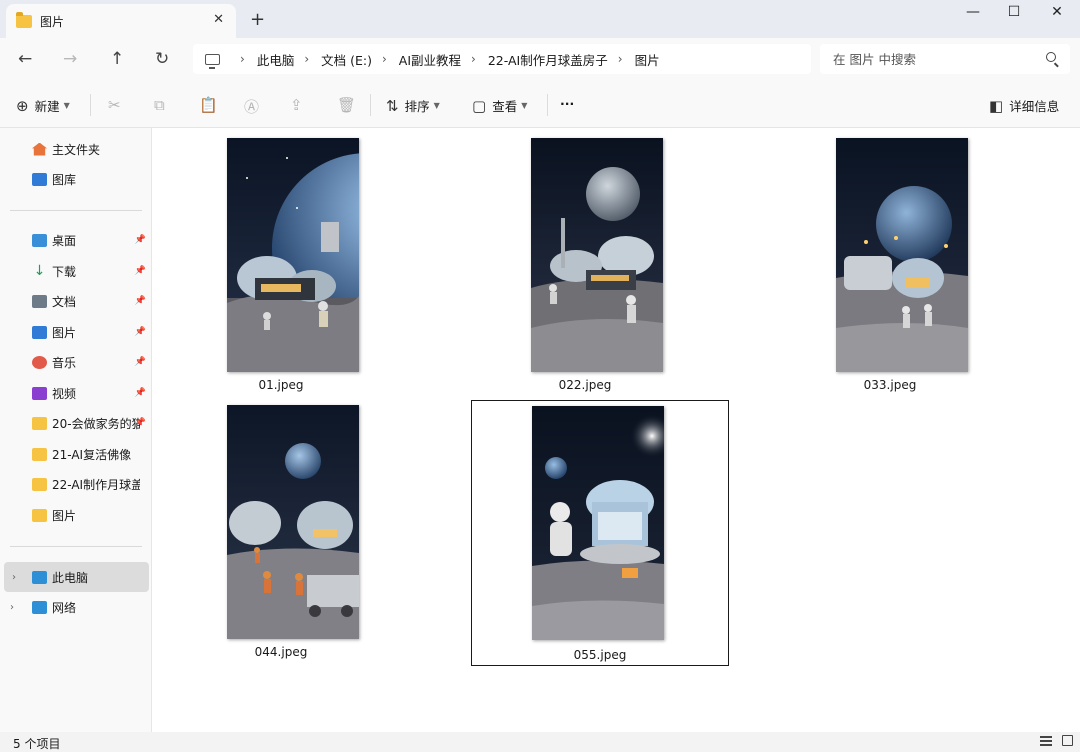 This screenshot has height=752, width=1080. I want to click on rename-button: Ⓐ, so click(254, 106).